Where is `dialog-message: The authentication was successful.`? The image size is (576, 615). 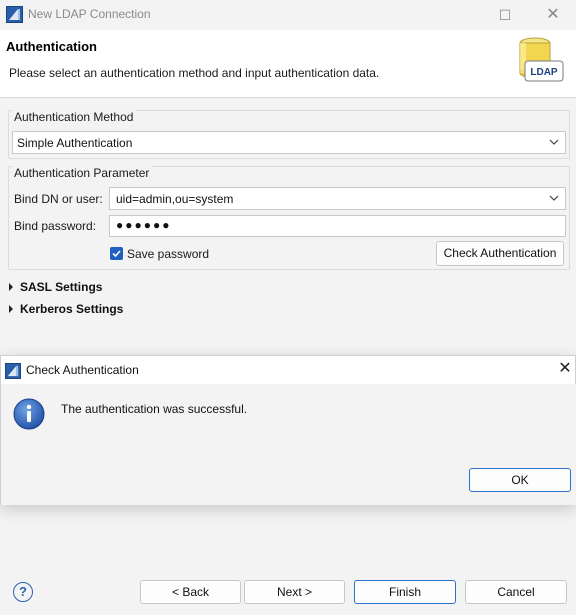 dialog-message: The authentication was successful. is located at coordinates (154, 409).